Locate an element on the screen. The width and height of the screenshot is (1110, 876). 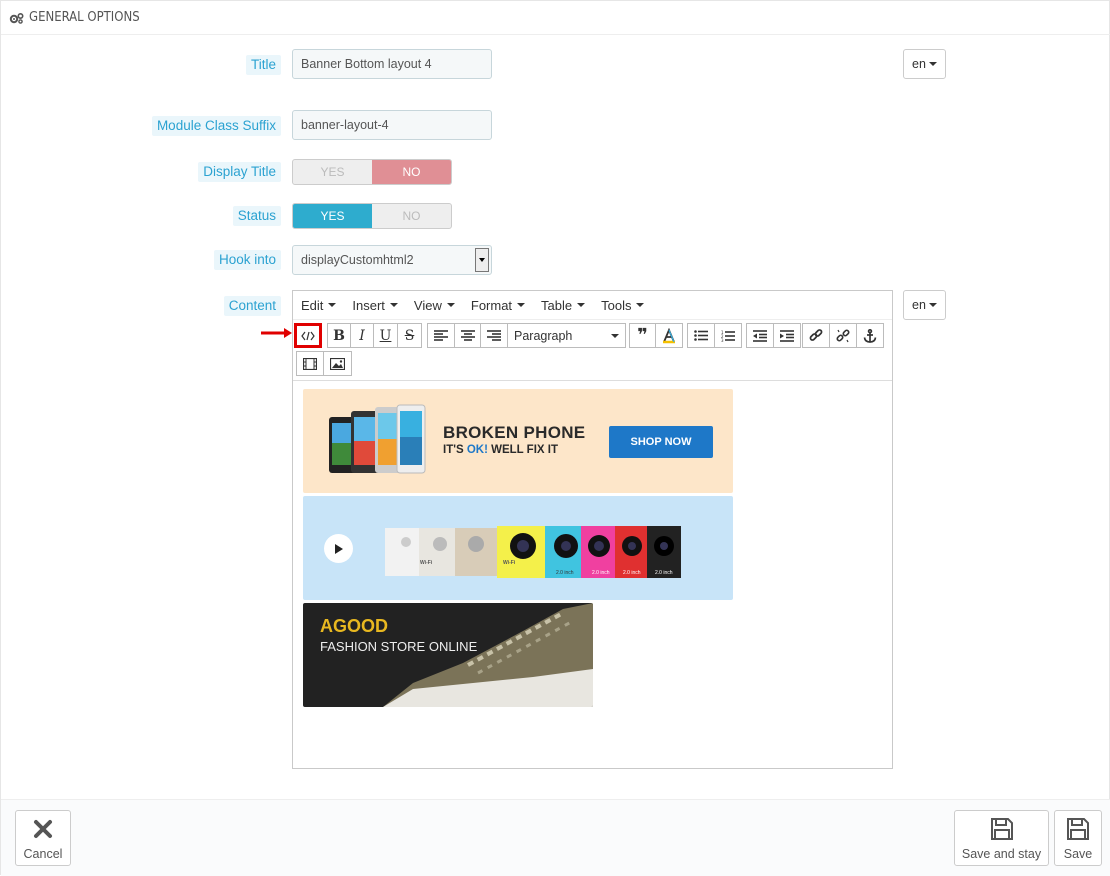
status-switch: YES NO is located at coordinates (372, 216).